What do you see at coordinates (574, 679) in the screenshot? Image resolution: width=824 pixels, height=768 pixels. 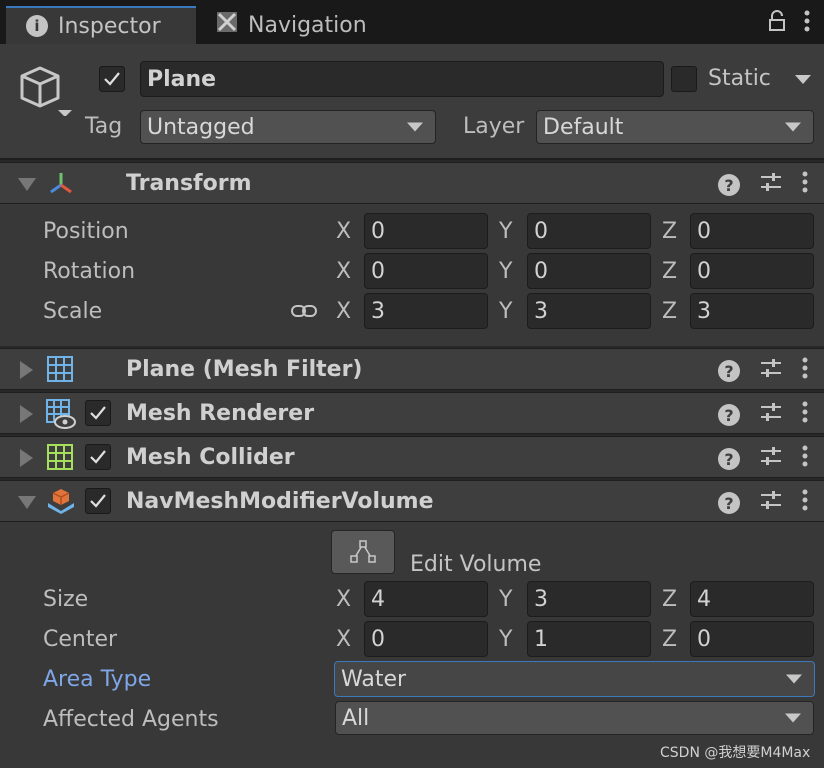 I see `area-type-dropdown: Water` at bounding box center [574, 679].